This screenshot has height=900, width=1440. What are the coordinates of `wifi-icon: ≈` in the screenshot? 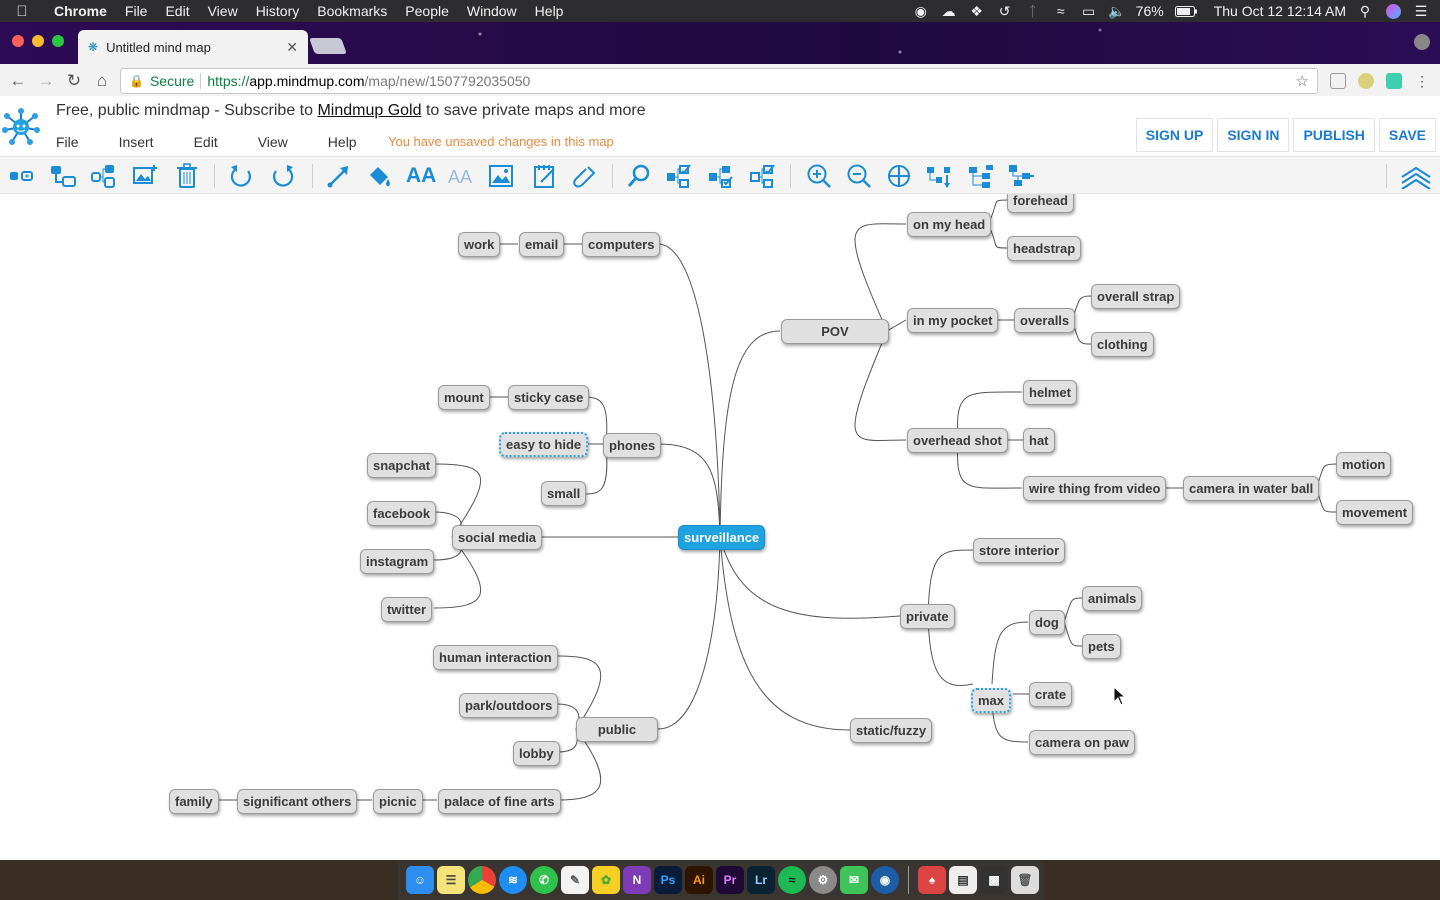 It's located at (1061, 11).